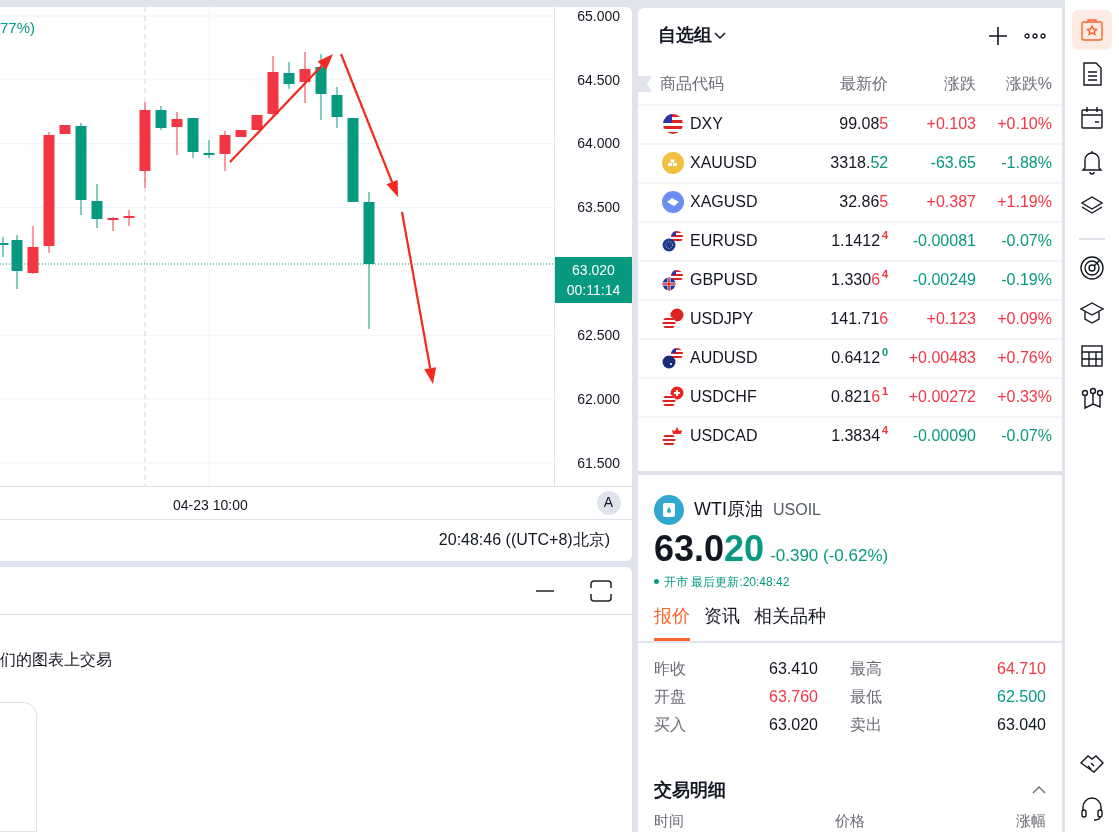 The width and height of the screenshot is (1119, 832). Describe the element at coordinates (727, 83) in the screenshot. I see `column-header: 商品代码` at that location.